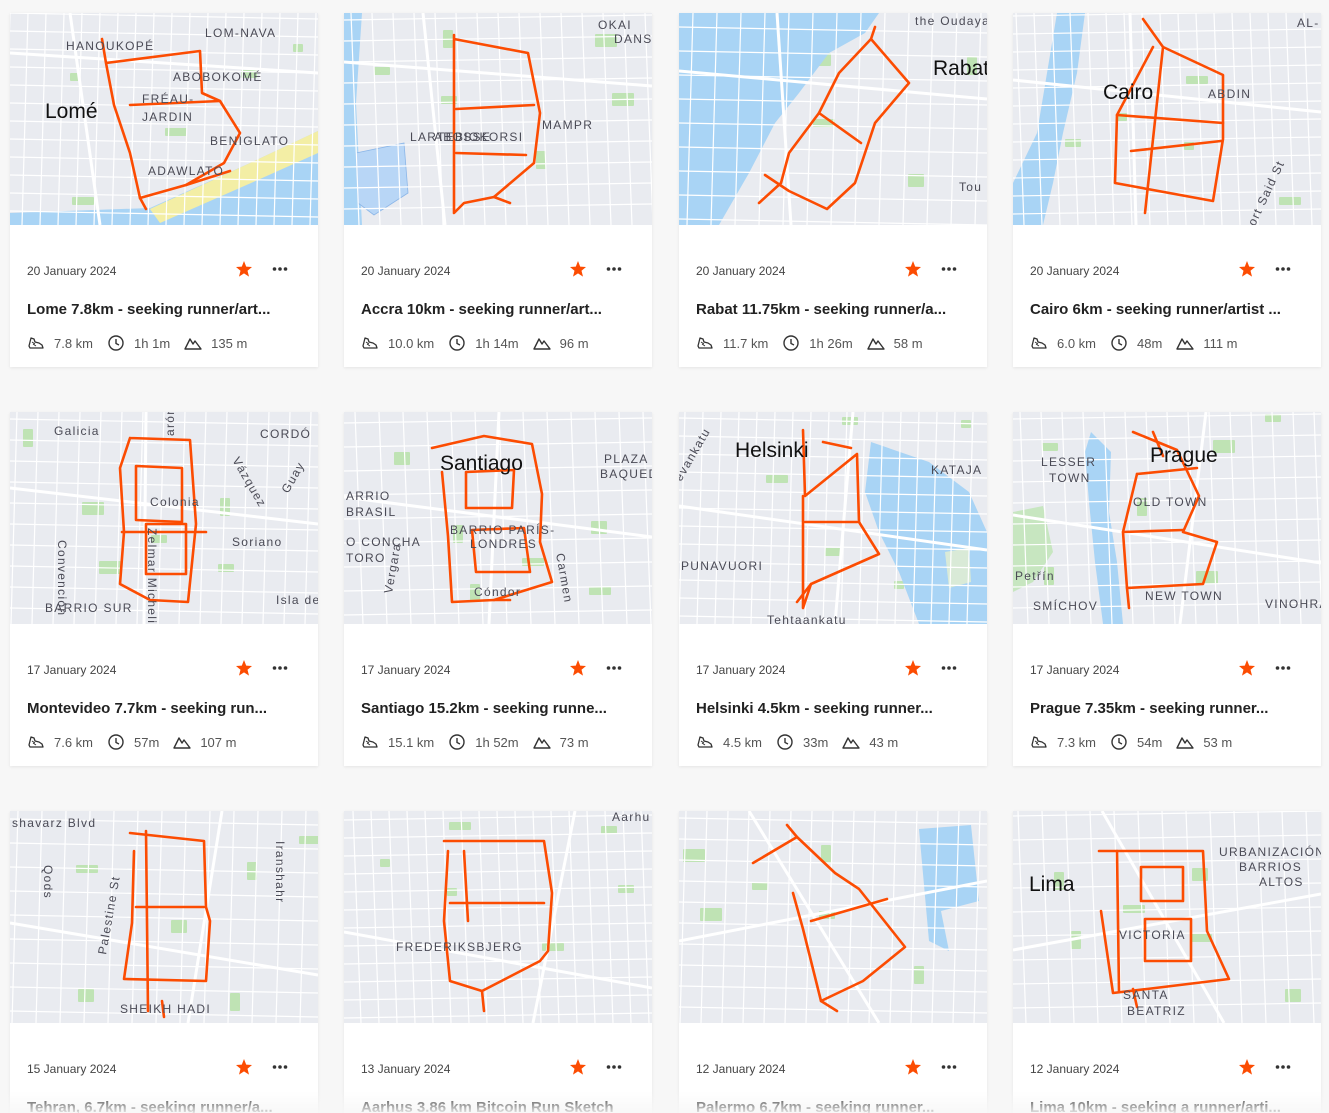 Image resolution: width=1329 pixels, height=1113 pixels. I want to click on activity-date: 20 January 2024, so click(741, 271).